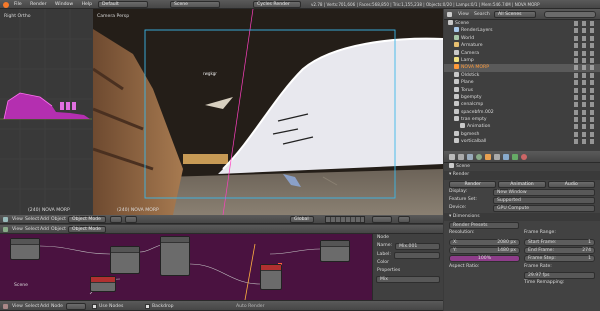  What do you see at coordinates (522, 23) in the screenshot?
I see `outliner-item: Scene` at bounding box center [522, 23].